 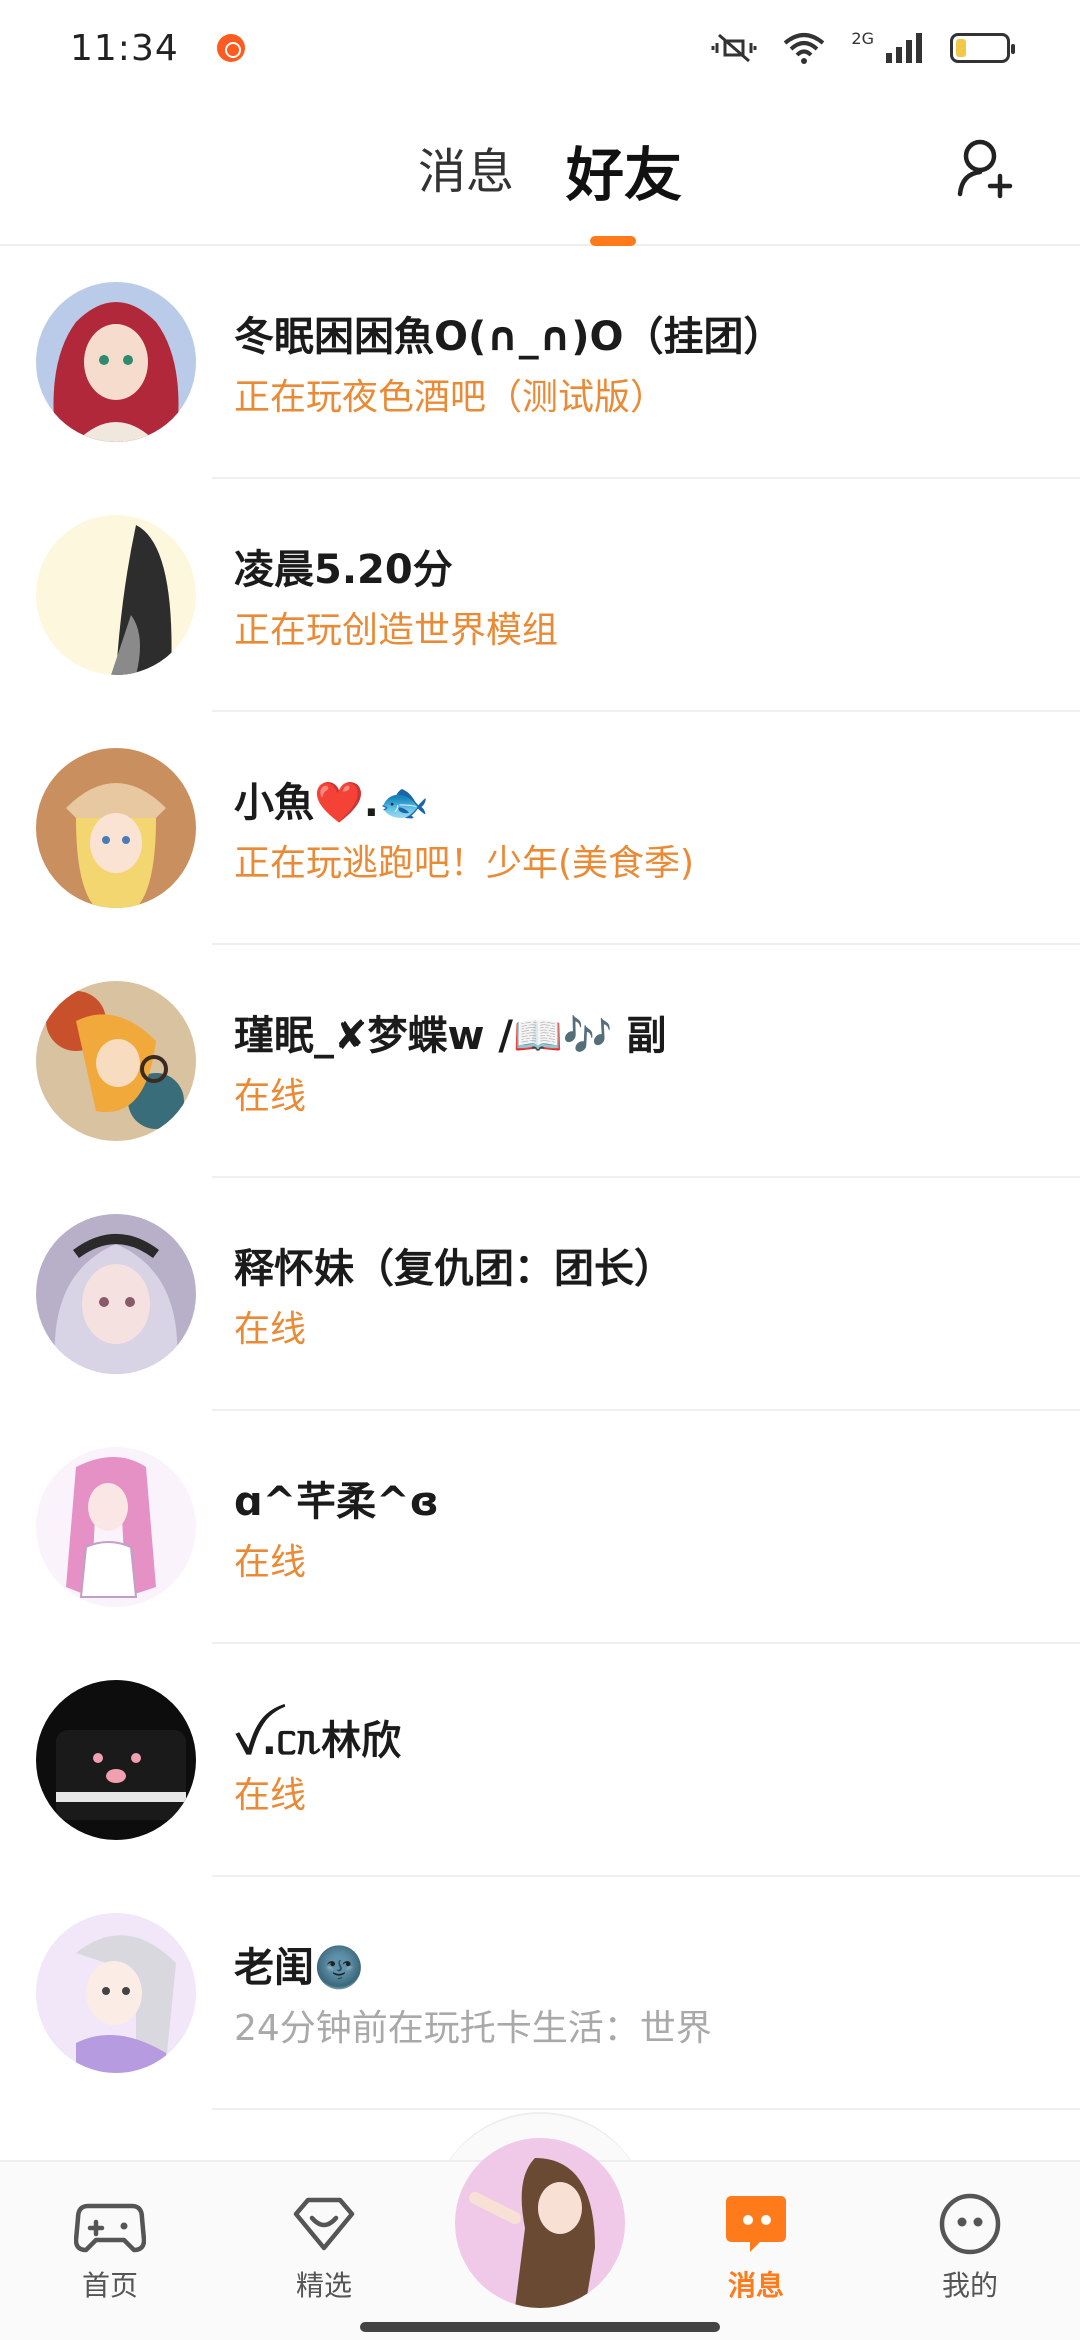 What do you see at coordinates (756, 2224) in the screenshot?
I see `chat-bubble-icon` at bounding box center [756, 2224].